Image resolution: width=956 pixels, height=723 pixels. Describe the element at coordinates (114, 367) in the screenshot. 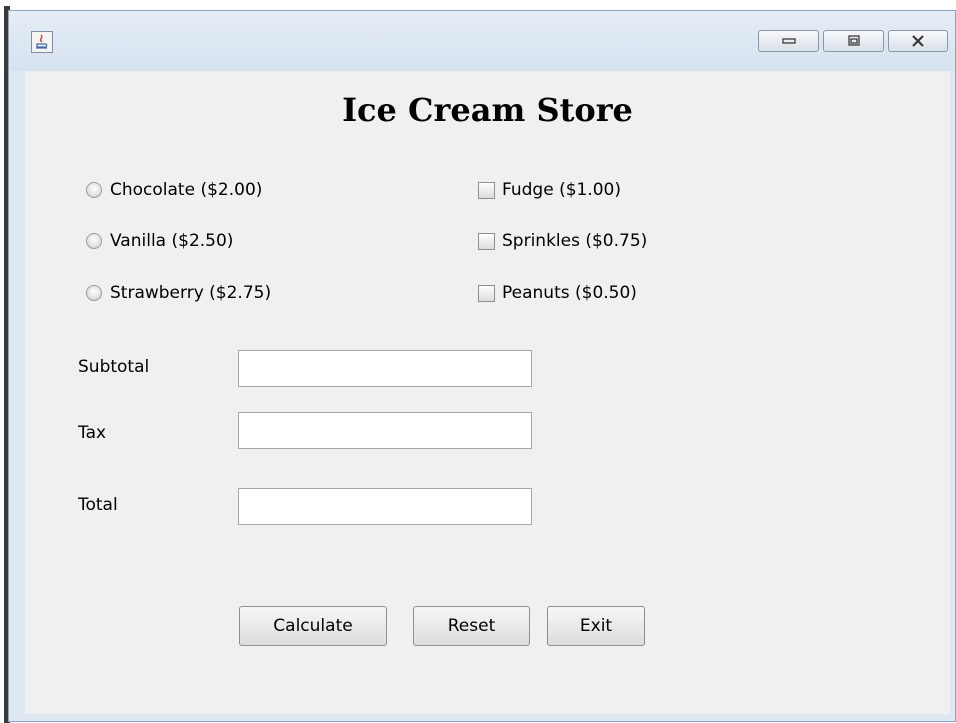

I see `subtotal-label: Subtotal` at that location.